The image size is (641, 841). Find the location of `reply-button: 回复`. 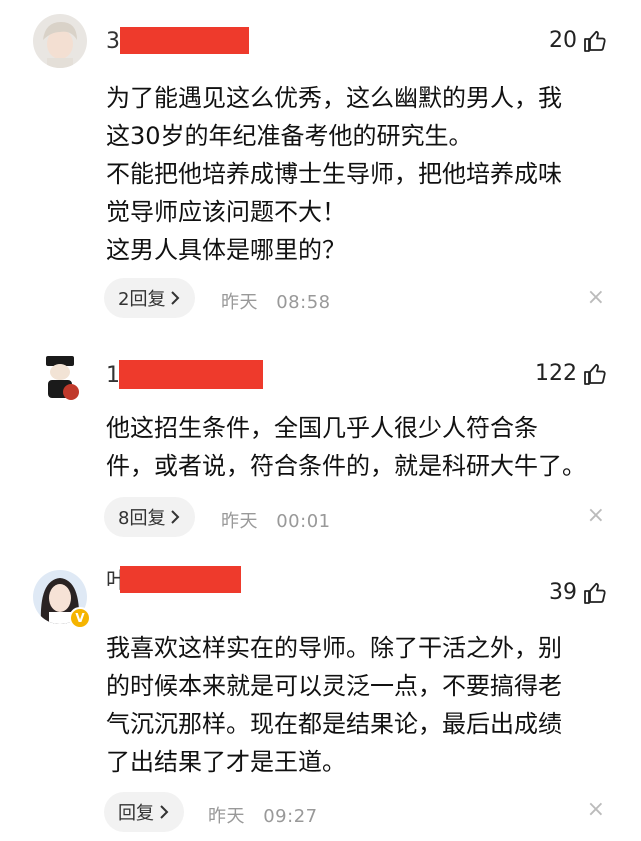

reply-button: 回复 is located at coordinates (144, 812).